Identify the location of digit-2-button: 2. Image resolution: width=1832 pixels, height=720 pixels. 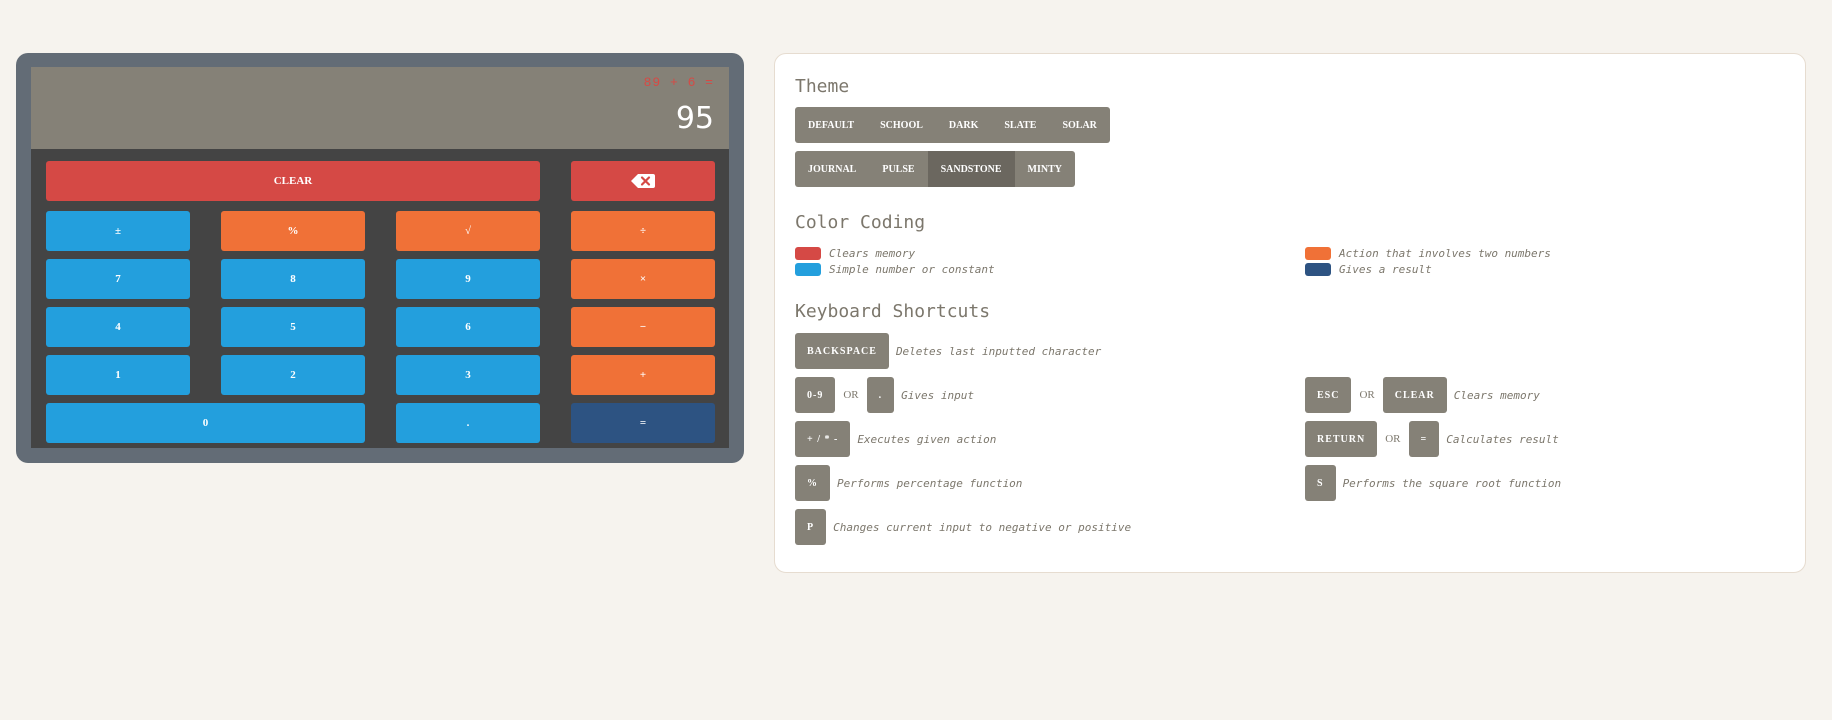
(293, 375).